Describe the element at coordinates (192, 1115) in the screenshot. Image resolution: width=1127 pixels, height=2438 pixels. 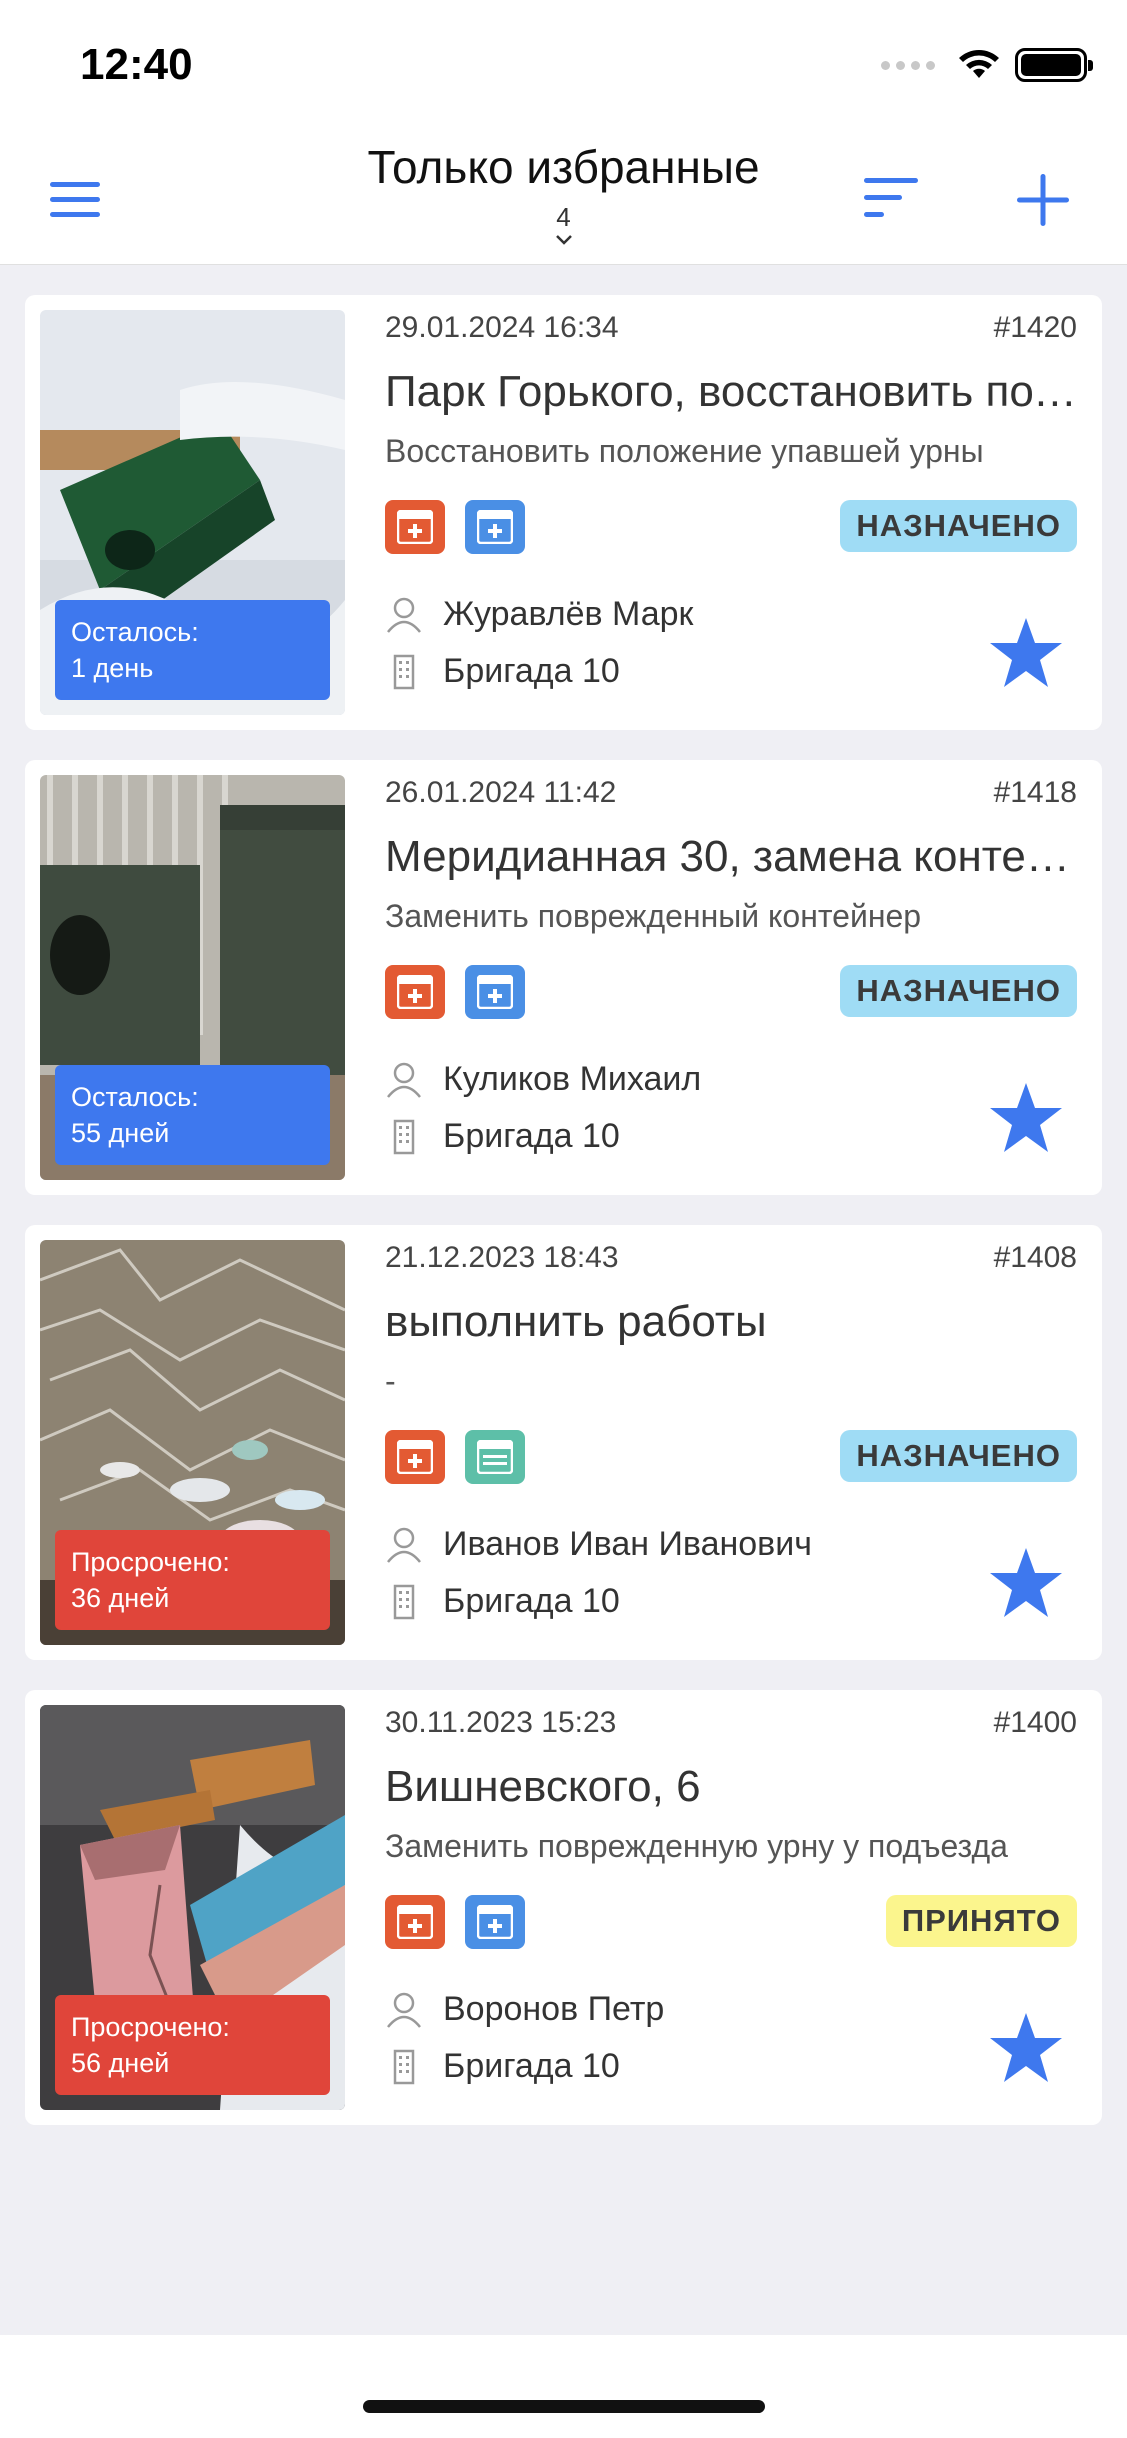
I see `deadline-badge: Осталось: 55 дней` at that location.